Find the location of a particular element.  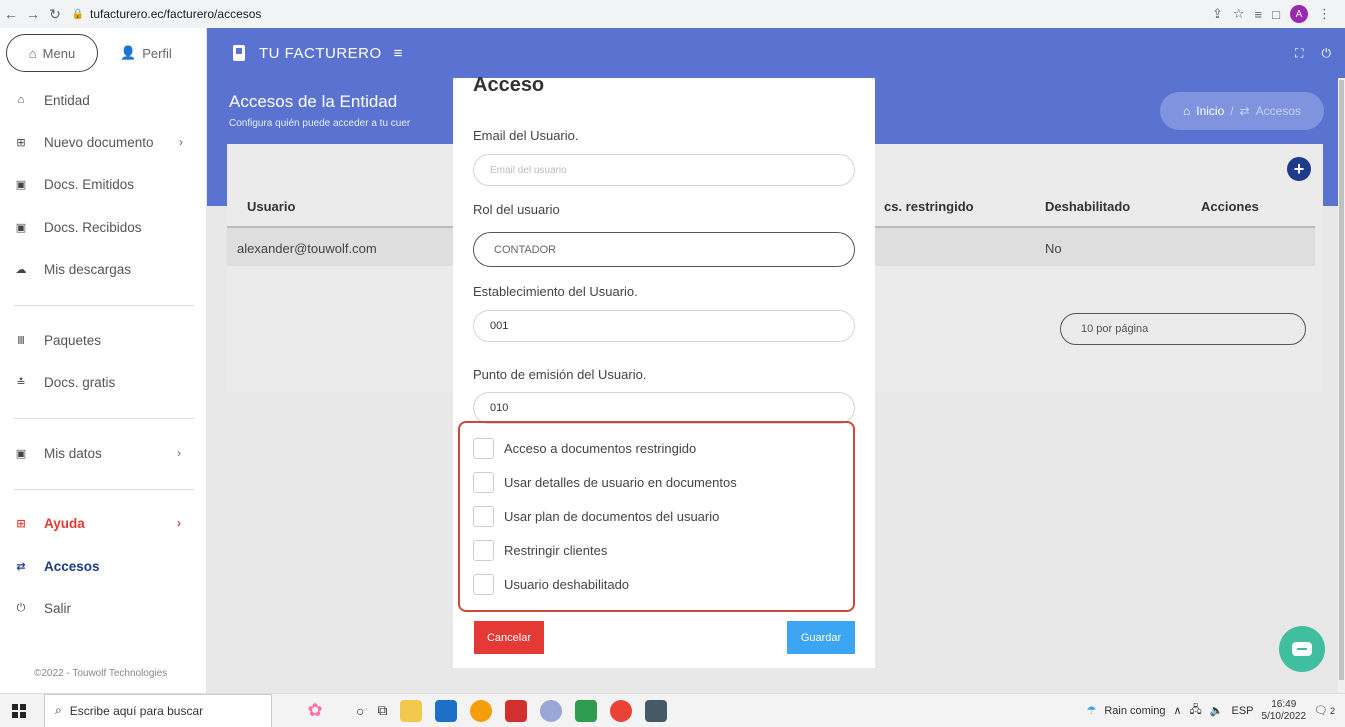

chevron-up-icon: ∧ is located at coordinates (1177, 710).